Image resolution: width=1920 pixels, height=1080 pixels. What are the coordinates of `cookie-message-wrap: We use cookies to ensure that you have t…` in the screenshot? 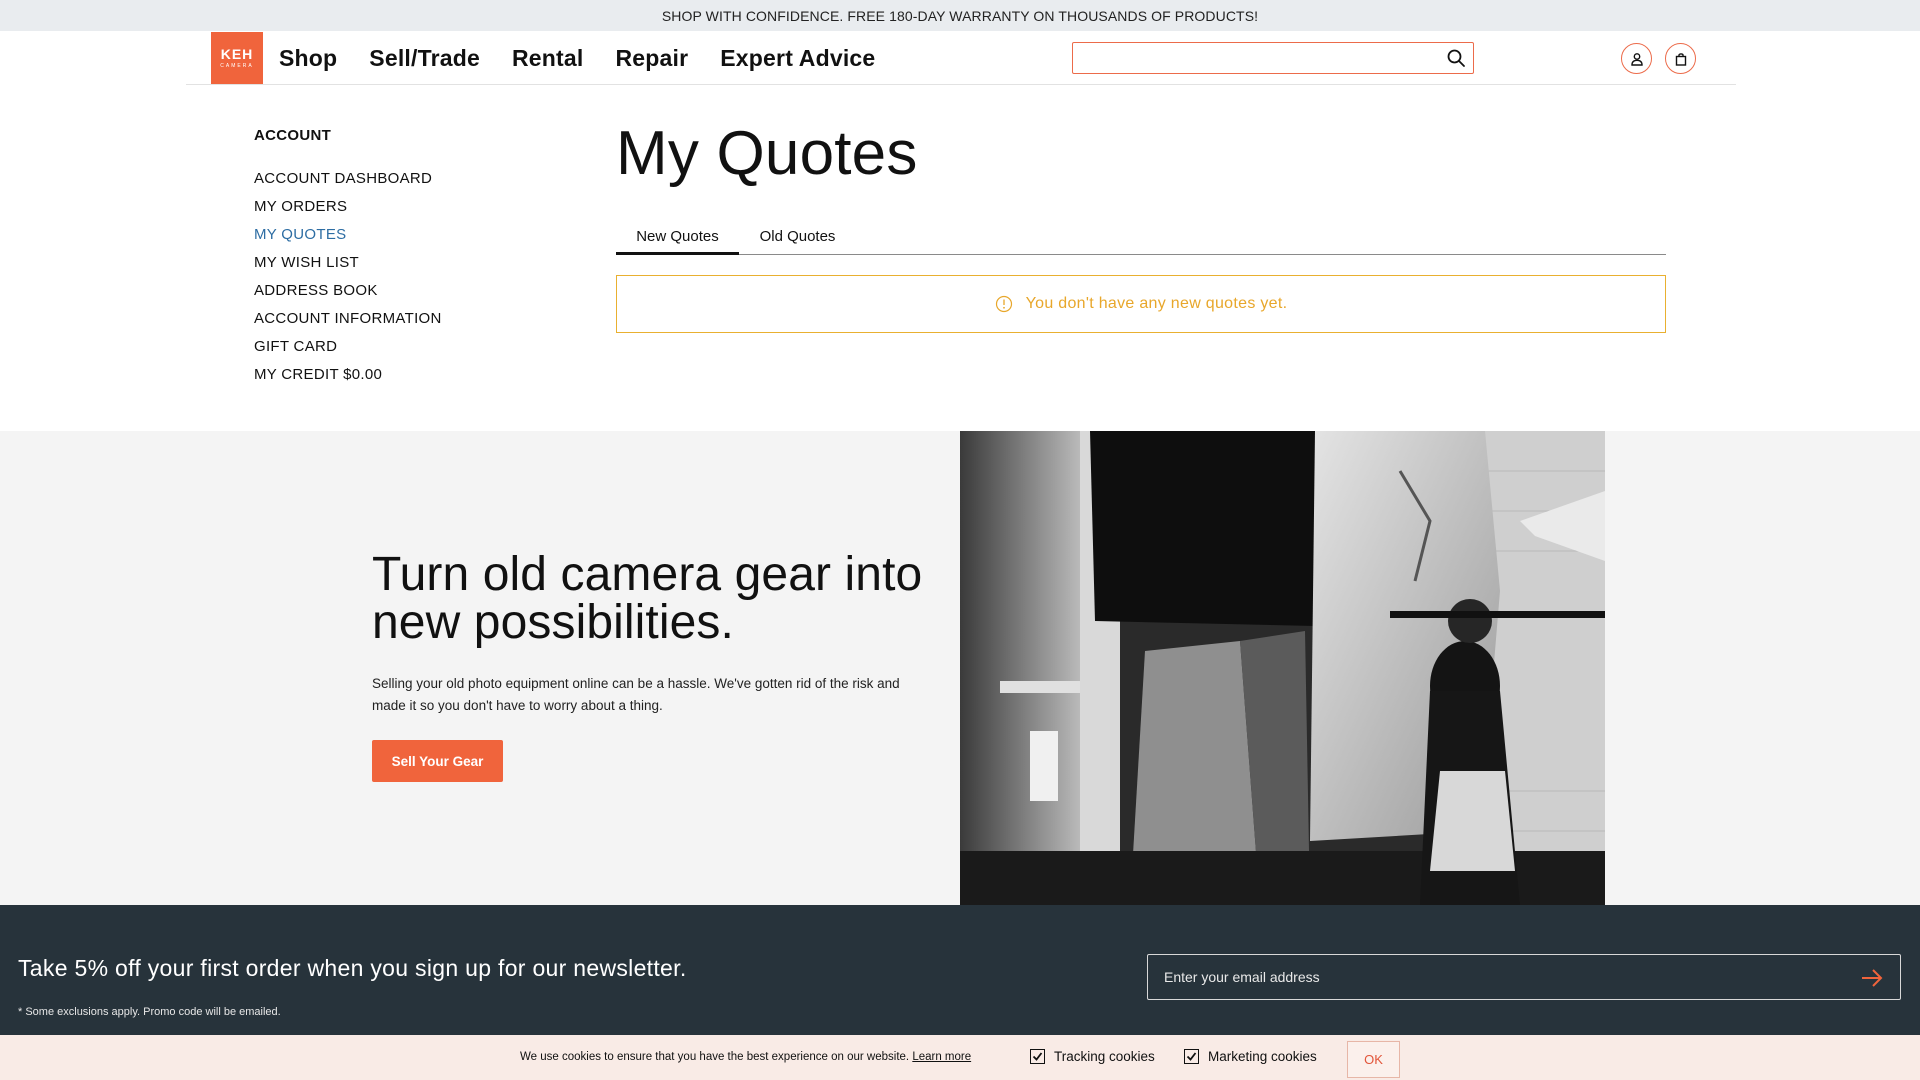 It's located at (745, 1057).